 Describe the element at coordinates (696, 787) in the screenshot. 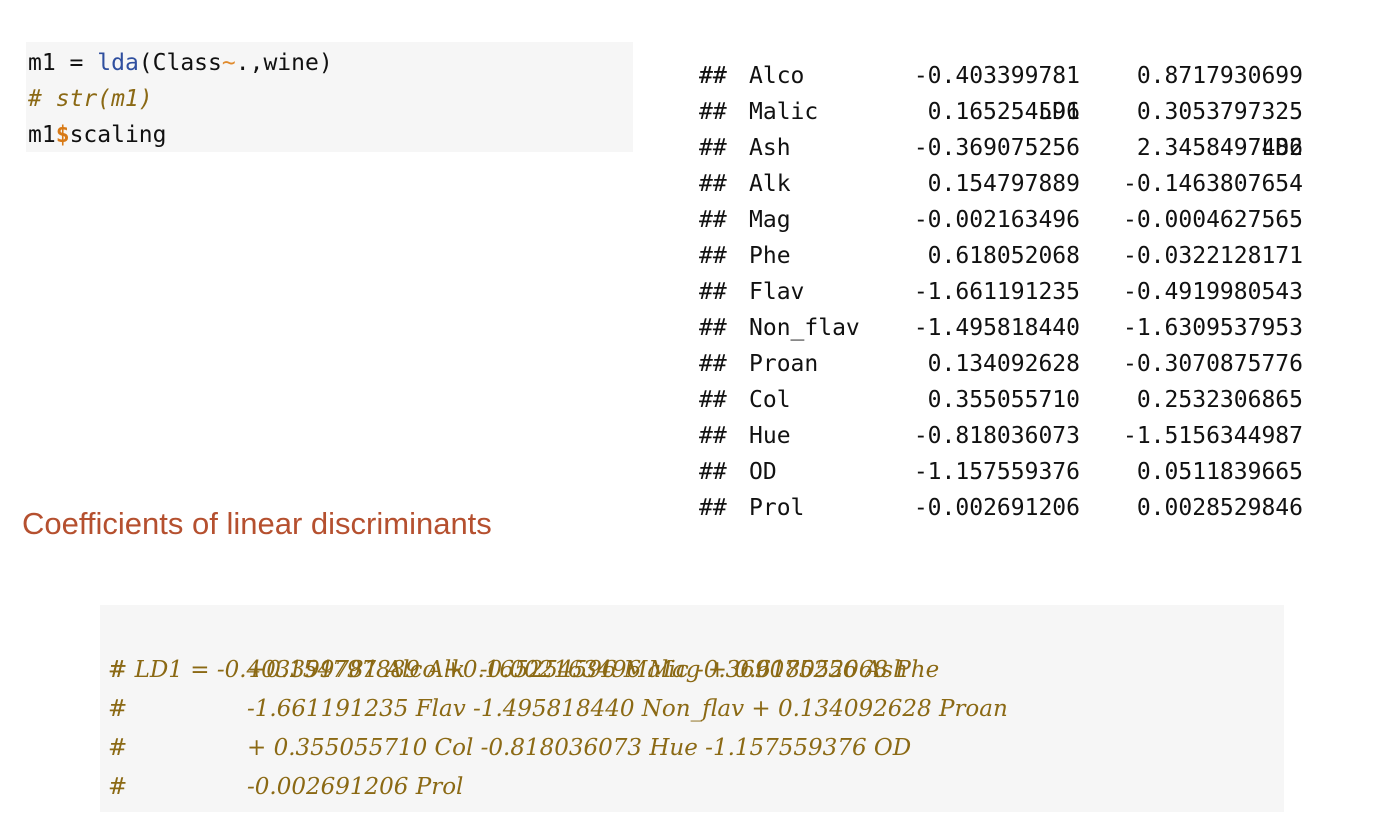

I see `equation-line: # -0.002691206 Prol` at that location.